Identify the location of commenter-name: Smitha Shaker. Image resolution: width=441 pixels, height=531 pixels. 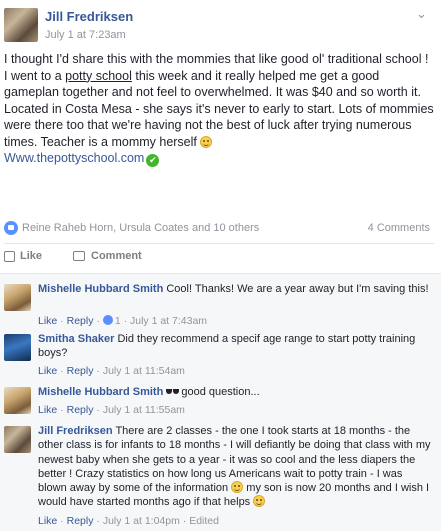
(76, 339).